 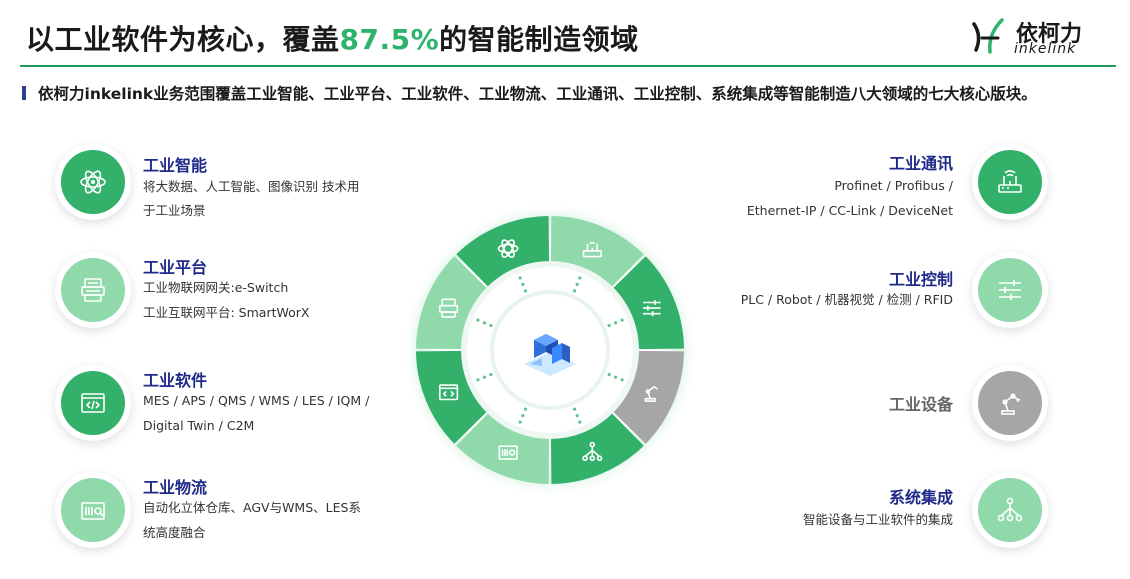 I want to click on core-ring-diagram, so click(x=550, y=350).